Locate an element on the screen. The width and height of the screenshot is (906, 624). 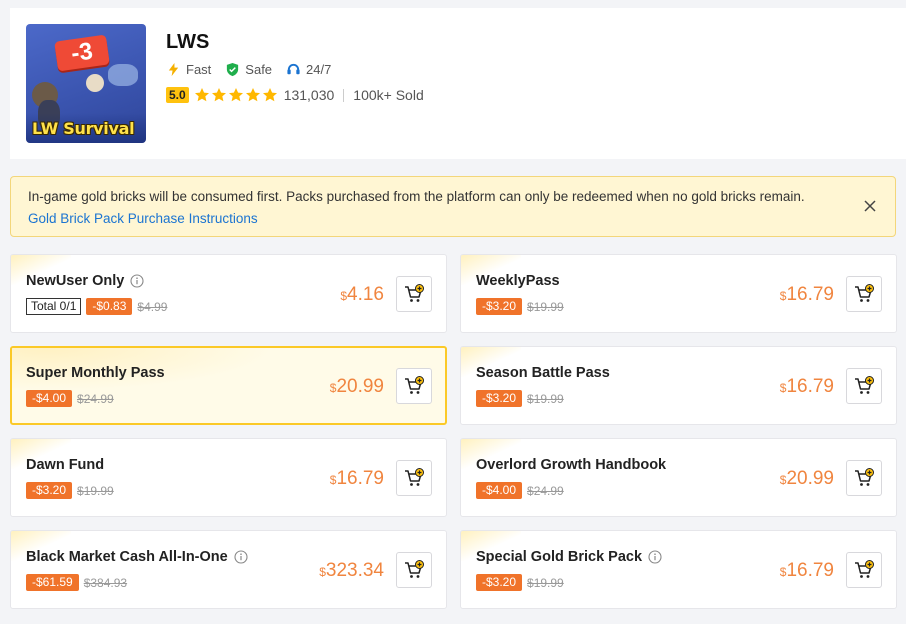
feature-safe-label: Safe is located at coordinates (259, 69).